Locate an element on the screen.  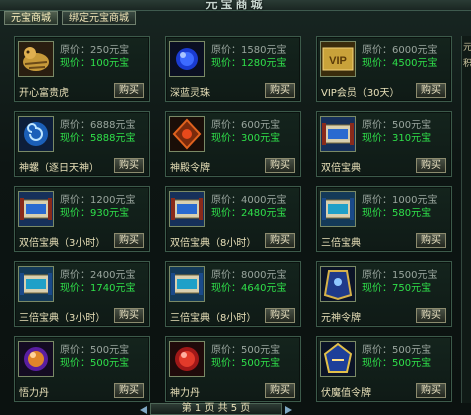
golden-tiger-icon is located at coordinates (36, 59).